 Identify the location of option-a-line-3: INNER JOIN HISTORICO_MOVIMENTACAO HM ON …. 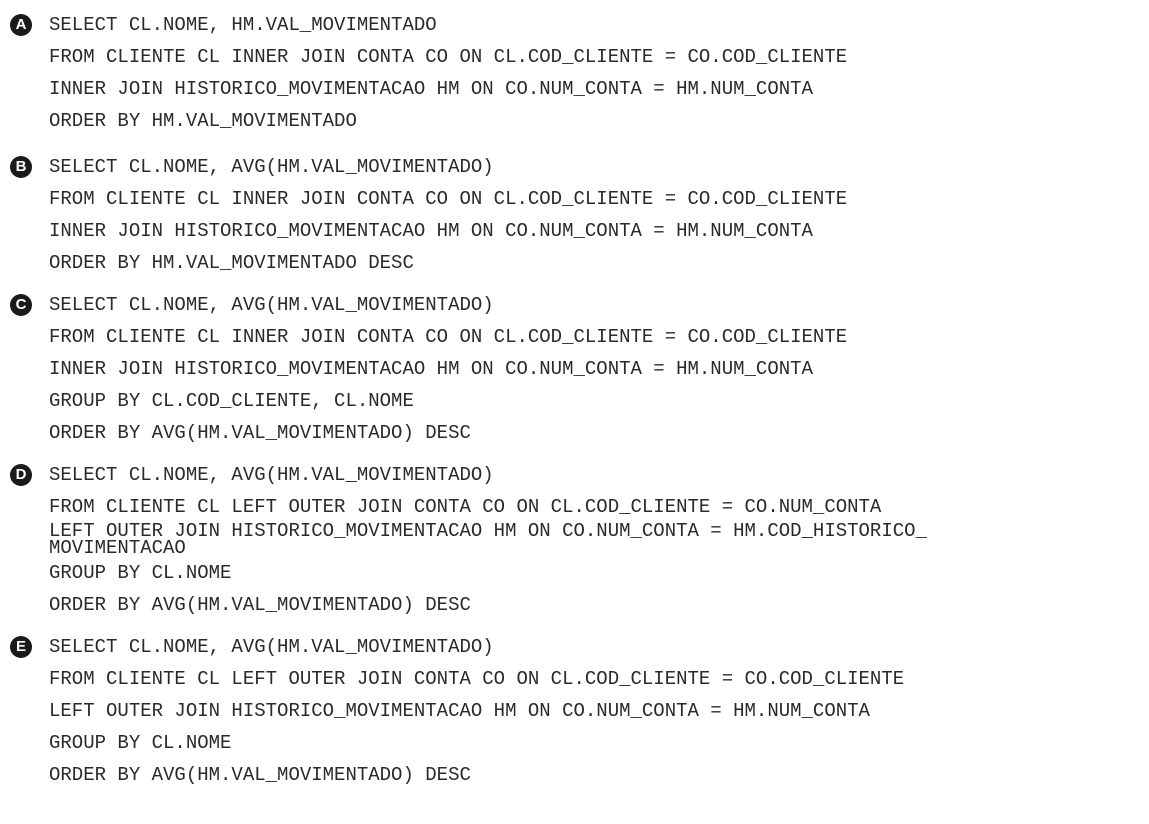
(431, 89).